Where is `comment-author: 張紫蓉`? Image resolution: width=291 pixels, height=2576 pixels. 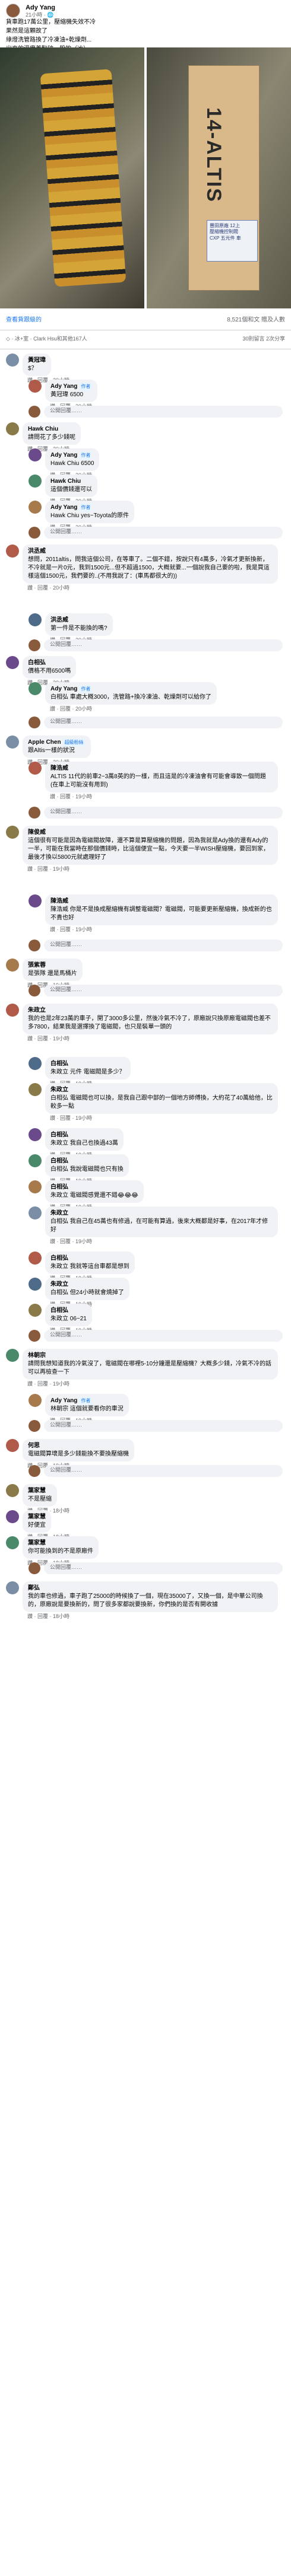
comment-author: 張紫蓉 is located at coordinates (52, 965).